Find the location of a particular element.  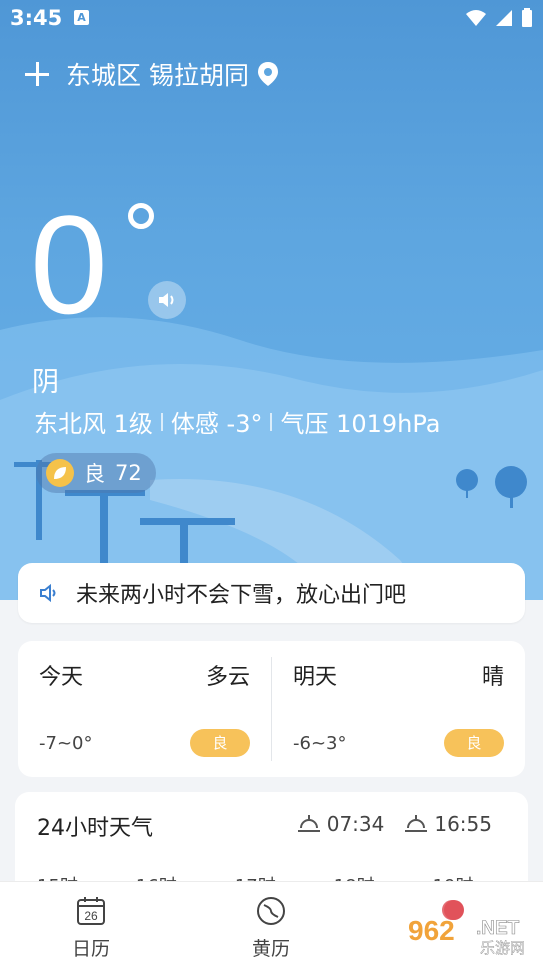

wifi-icon is located at coordinates (476, 18).